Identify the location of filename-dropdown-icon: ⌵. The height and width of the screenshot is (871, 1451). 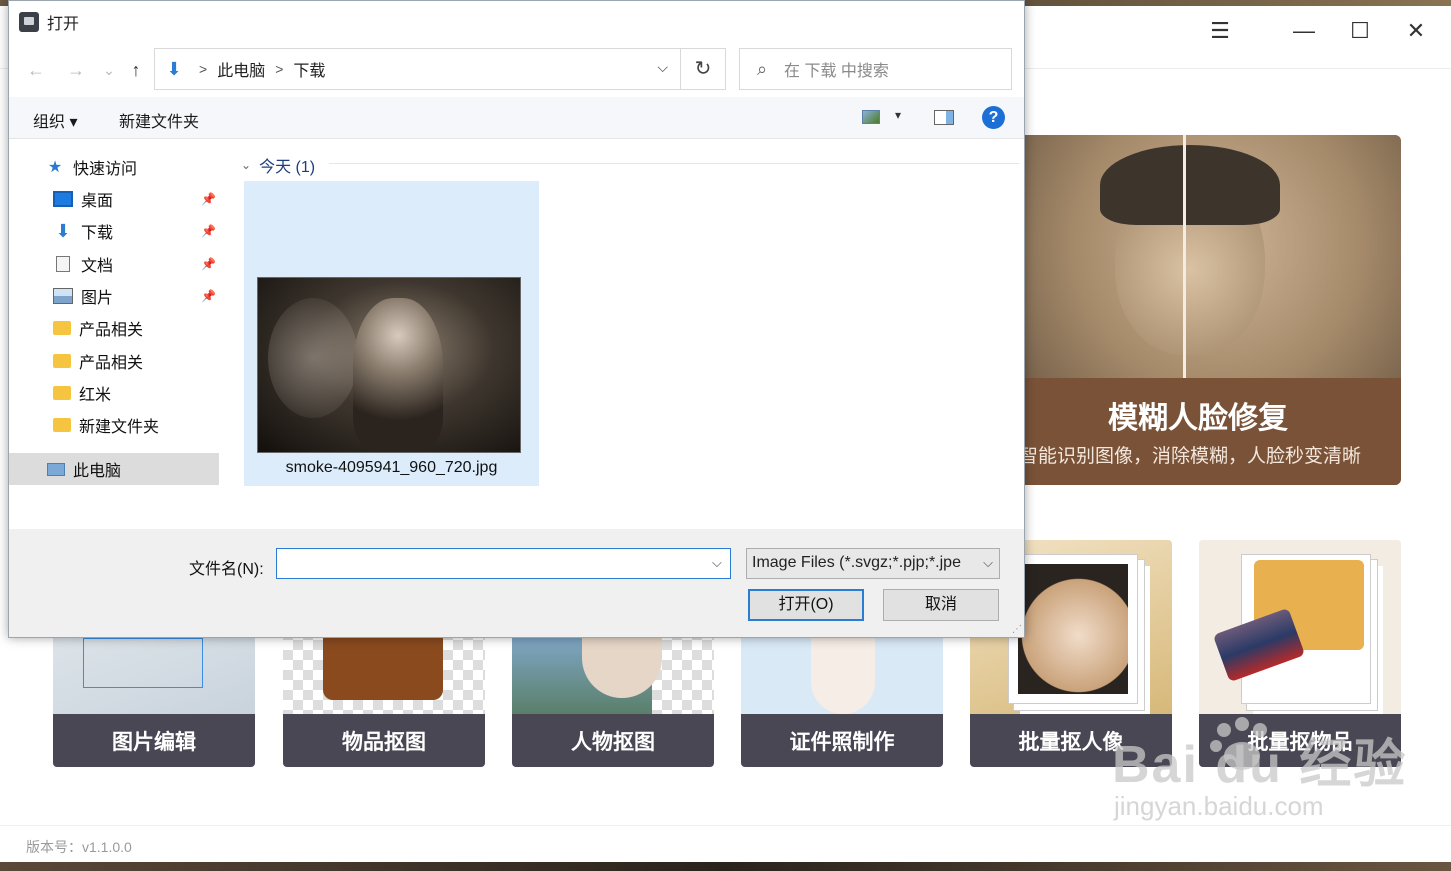
(717, 563).